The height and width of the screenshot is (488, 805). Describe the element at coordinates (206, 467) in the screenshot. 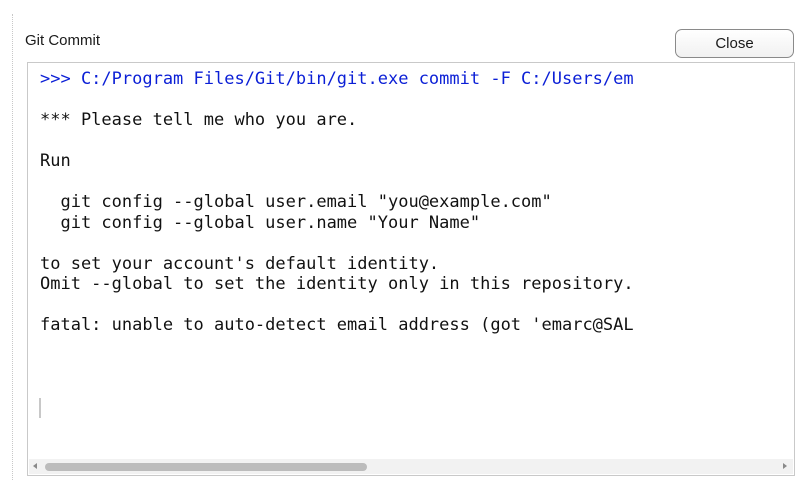

I see `scrollbar-thumb` at that location.